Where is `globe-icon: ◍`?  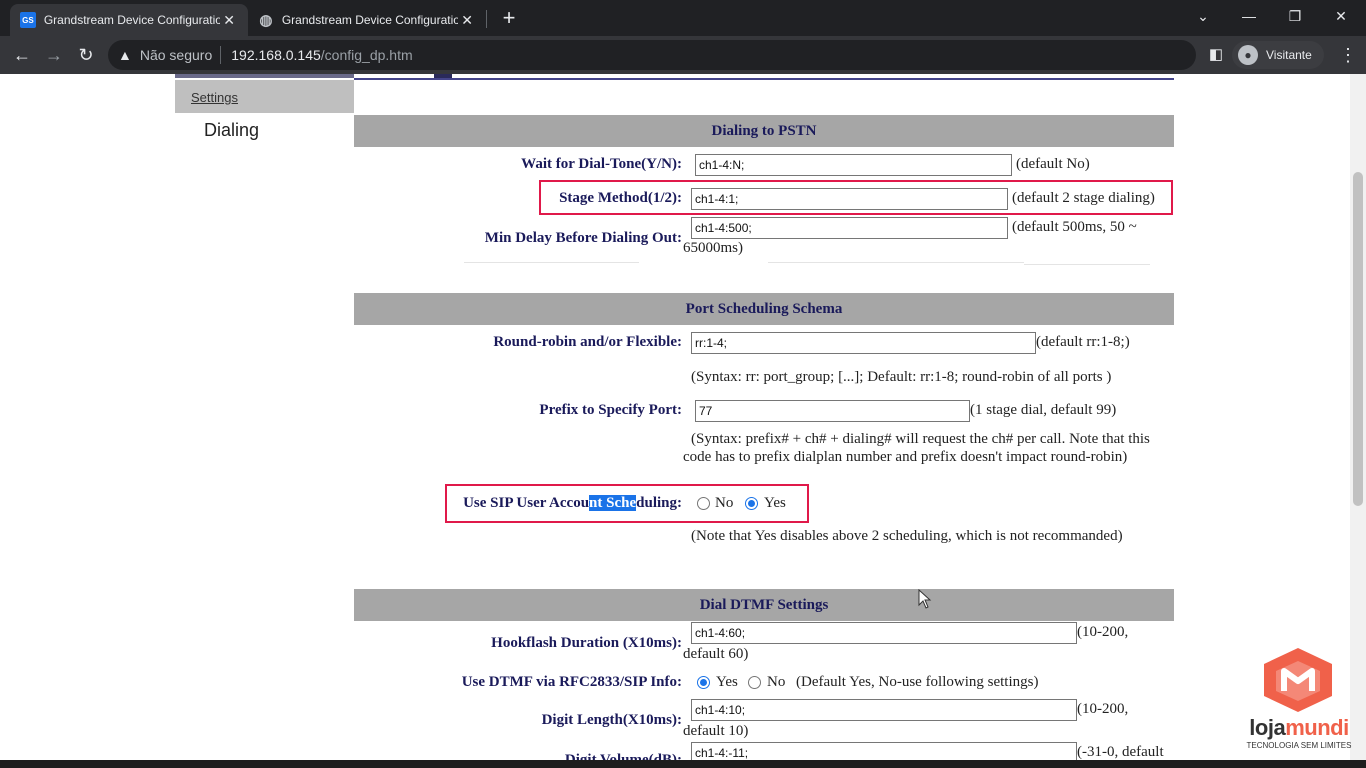
globe-icon: ◍ is located at coordinates (266, 20).